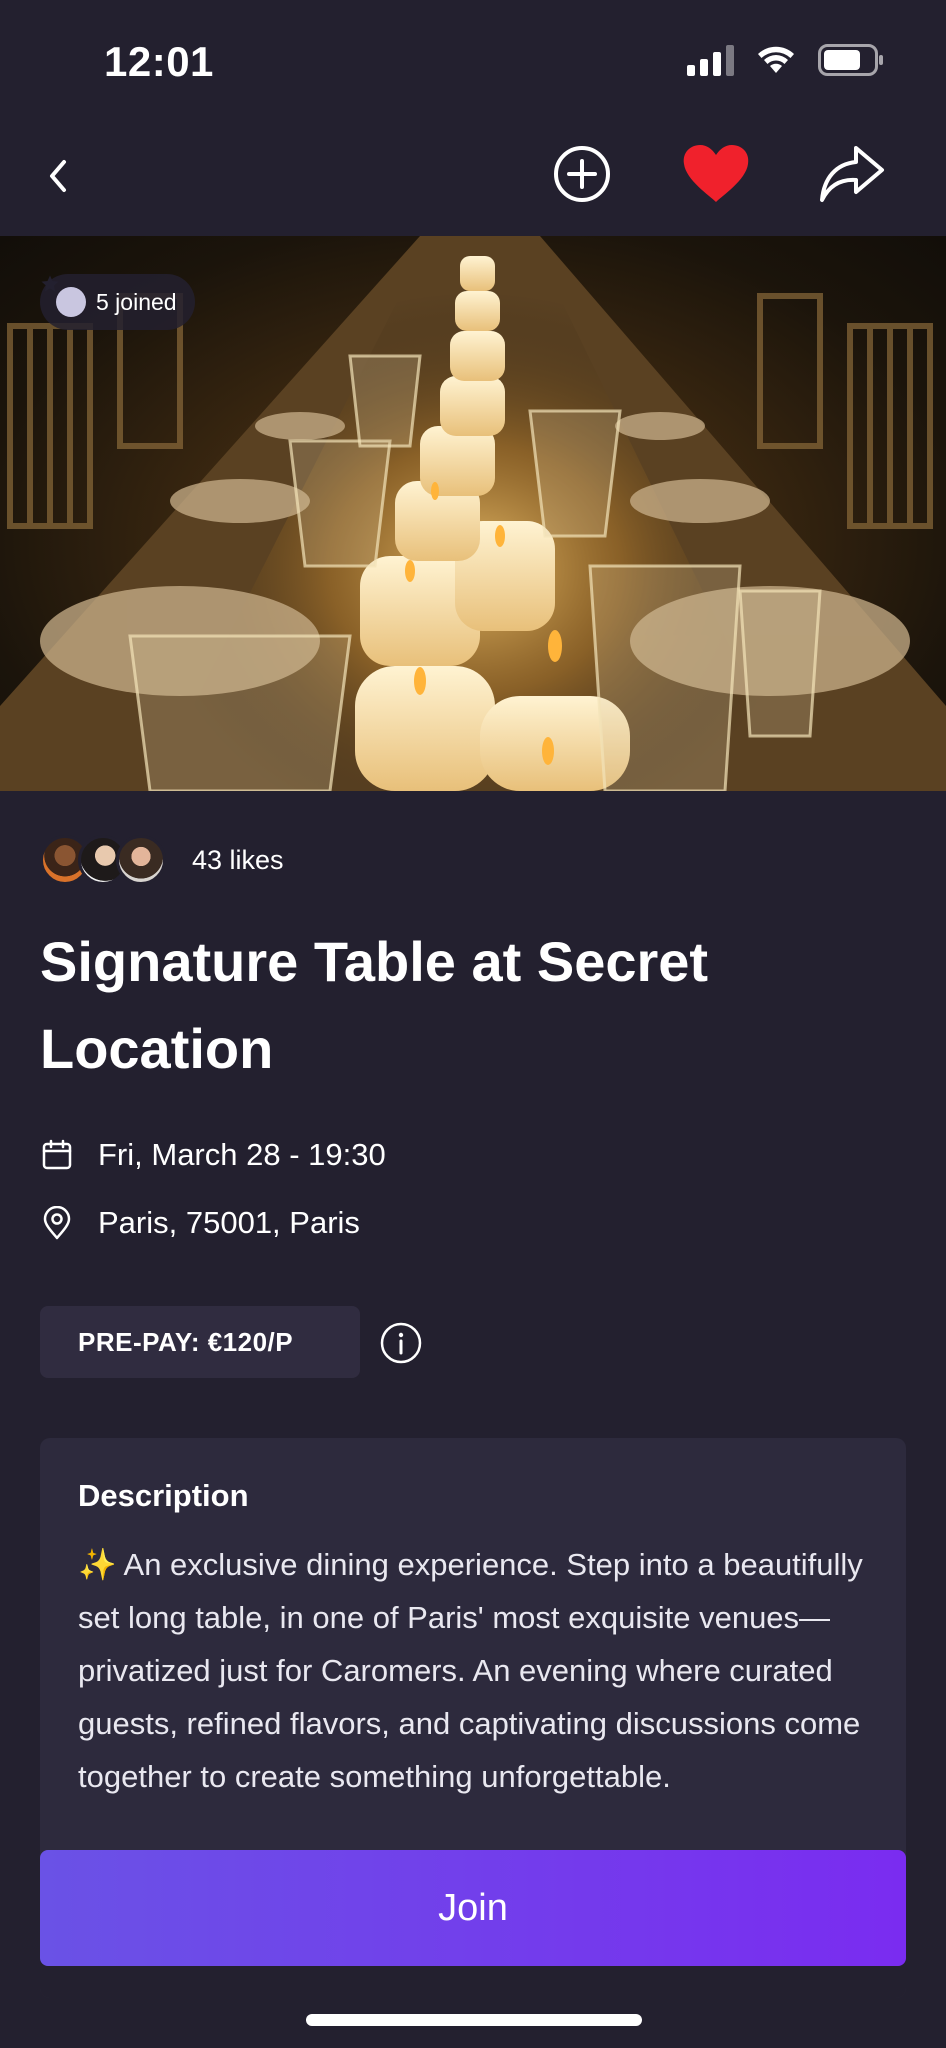 This screenshot has height=2048, width=946. I want to click on back-button, so click(58, 176).